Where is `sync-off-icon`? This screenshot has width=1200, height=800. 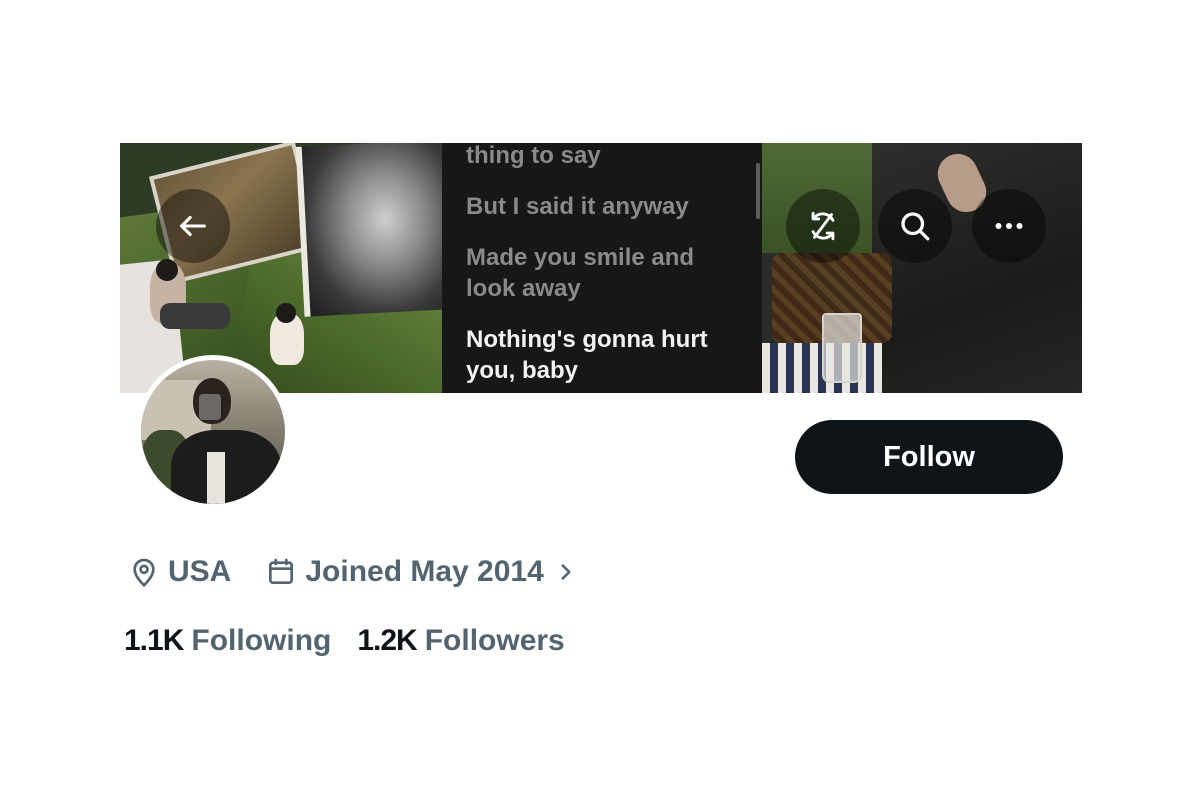
sync-off-icon is located at coordinates (823, 226).